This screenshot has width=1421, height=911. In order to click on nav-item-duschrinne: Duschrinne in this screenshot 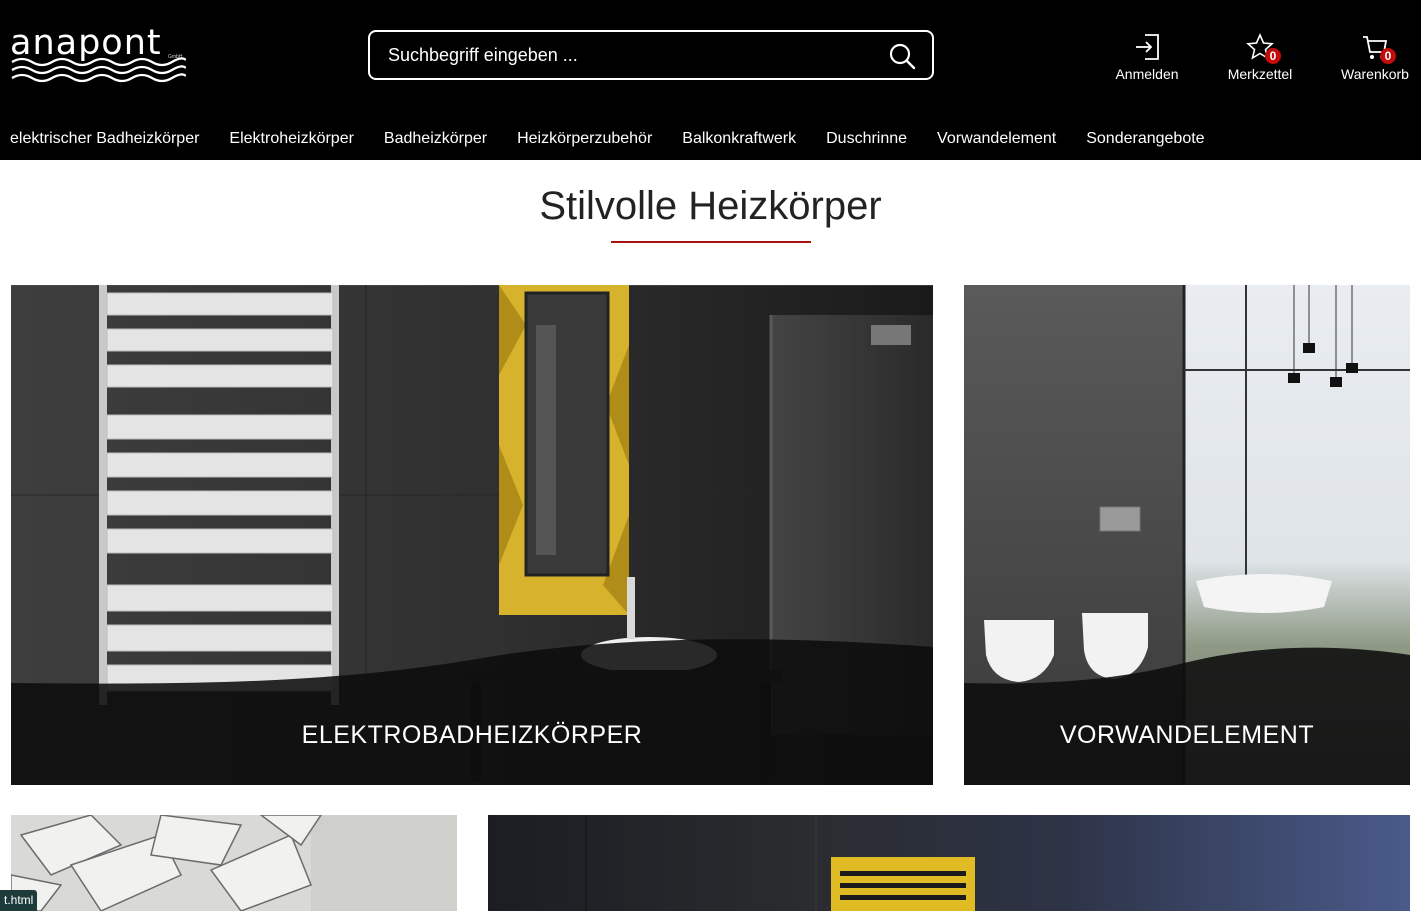, I will do `click(866, 140)`.